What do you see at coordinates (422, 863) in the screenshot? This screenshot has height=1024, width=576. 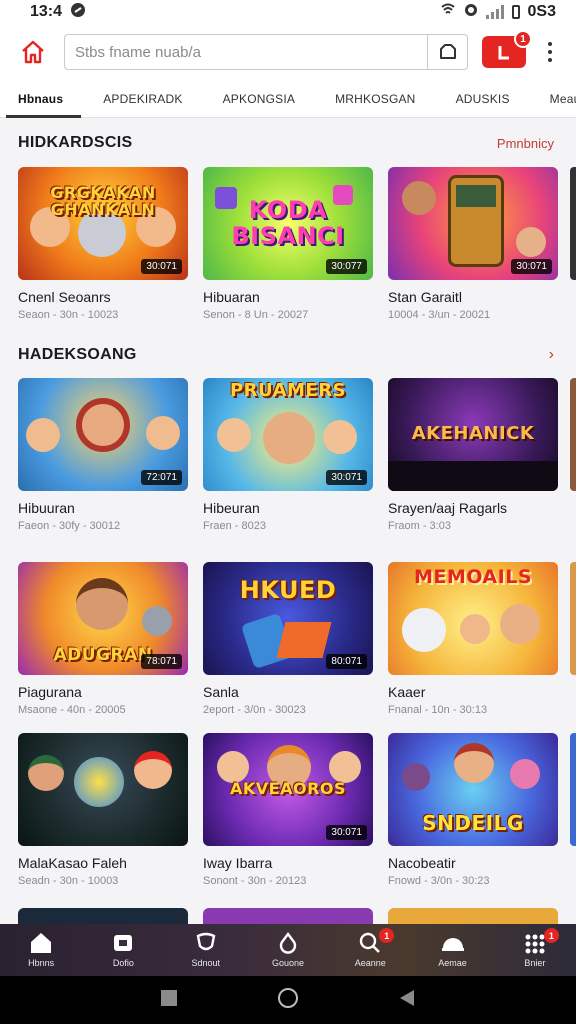 I see `video-title: Nacobeatir` at bounding box center [422, 863].